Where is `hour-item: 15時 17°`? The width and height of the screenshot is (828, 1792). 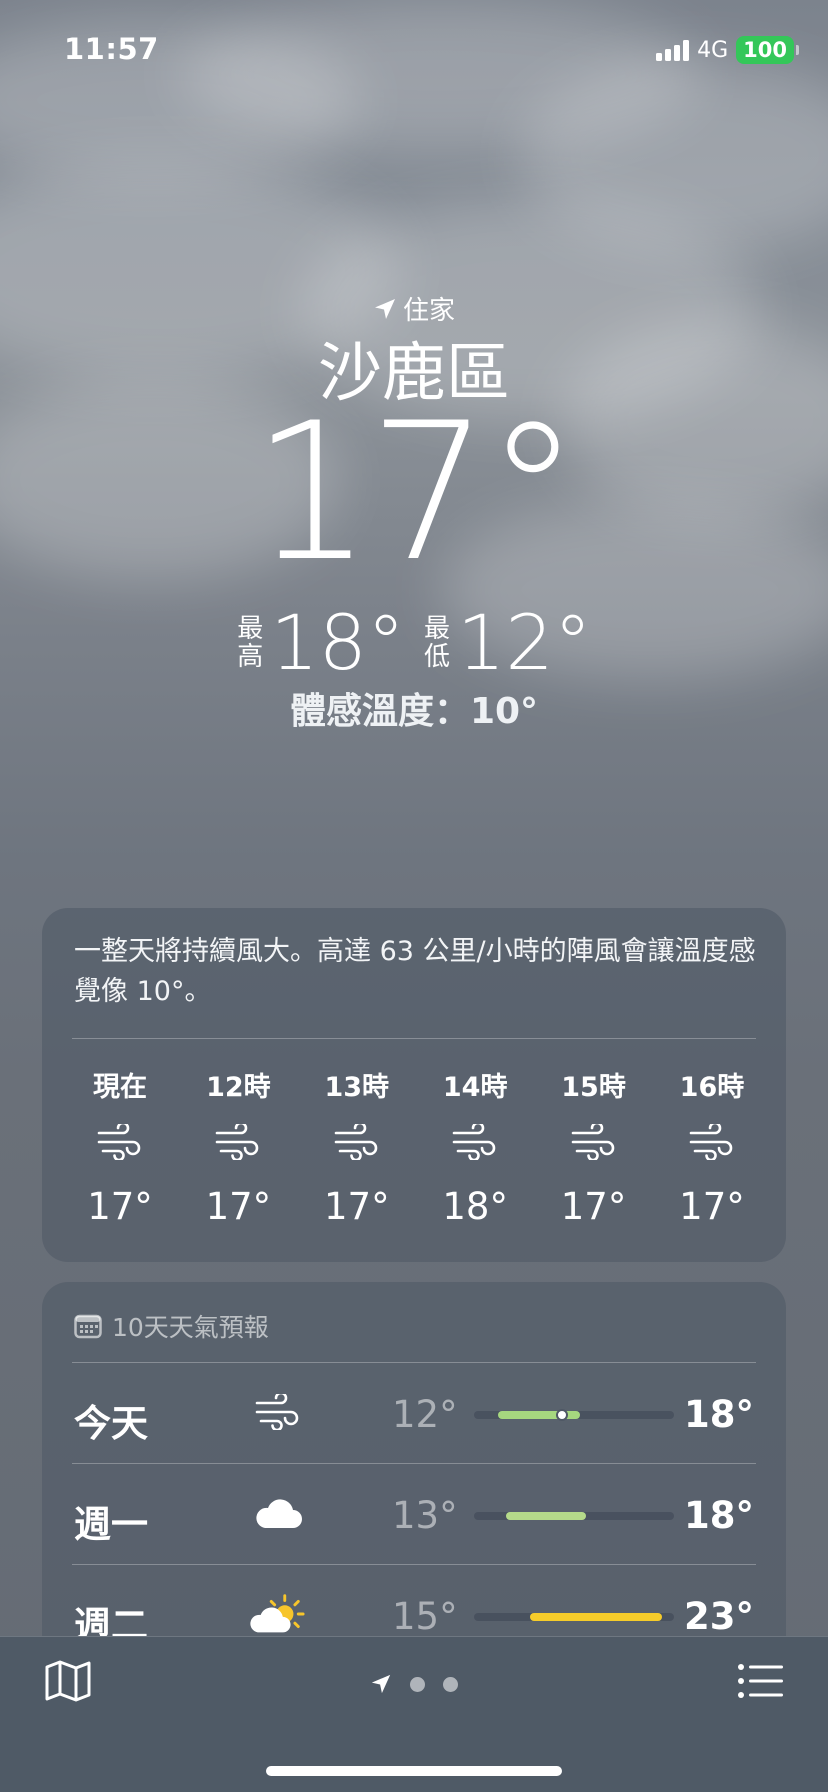 hour-item: 15時 17° is located at coordinates (594, 1146).